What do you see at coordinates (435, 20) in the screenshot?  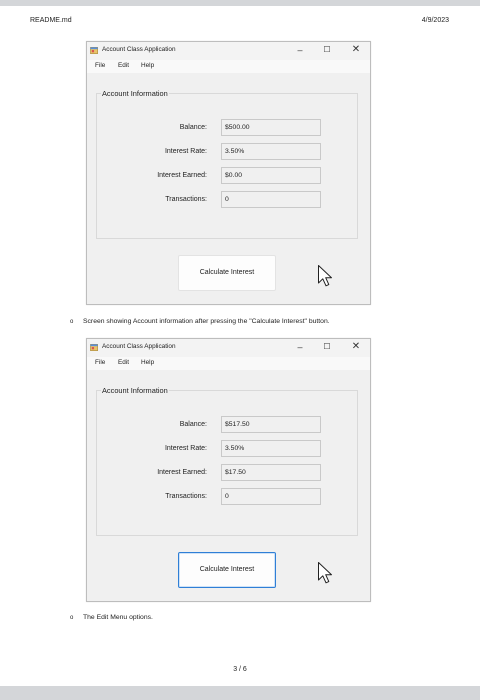 I see `document-date: 4/9/2023` at bounding box center [435, 20].